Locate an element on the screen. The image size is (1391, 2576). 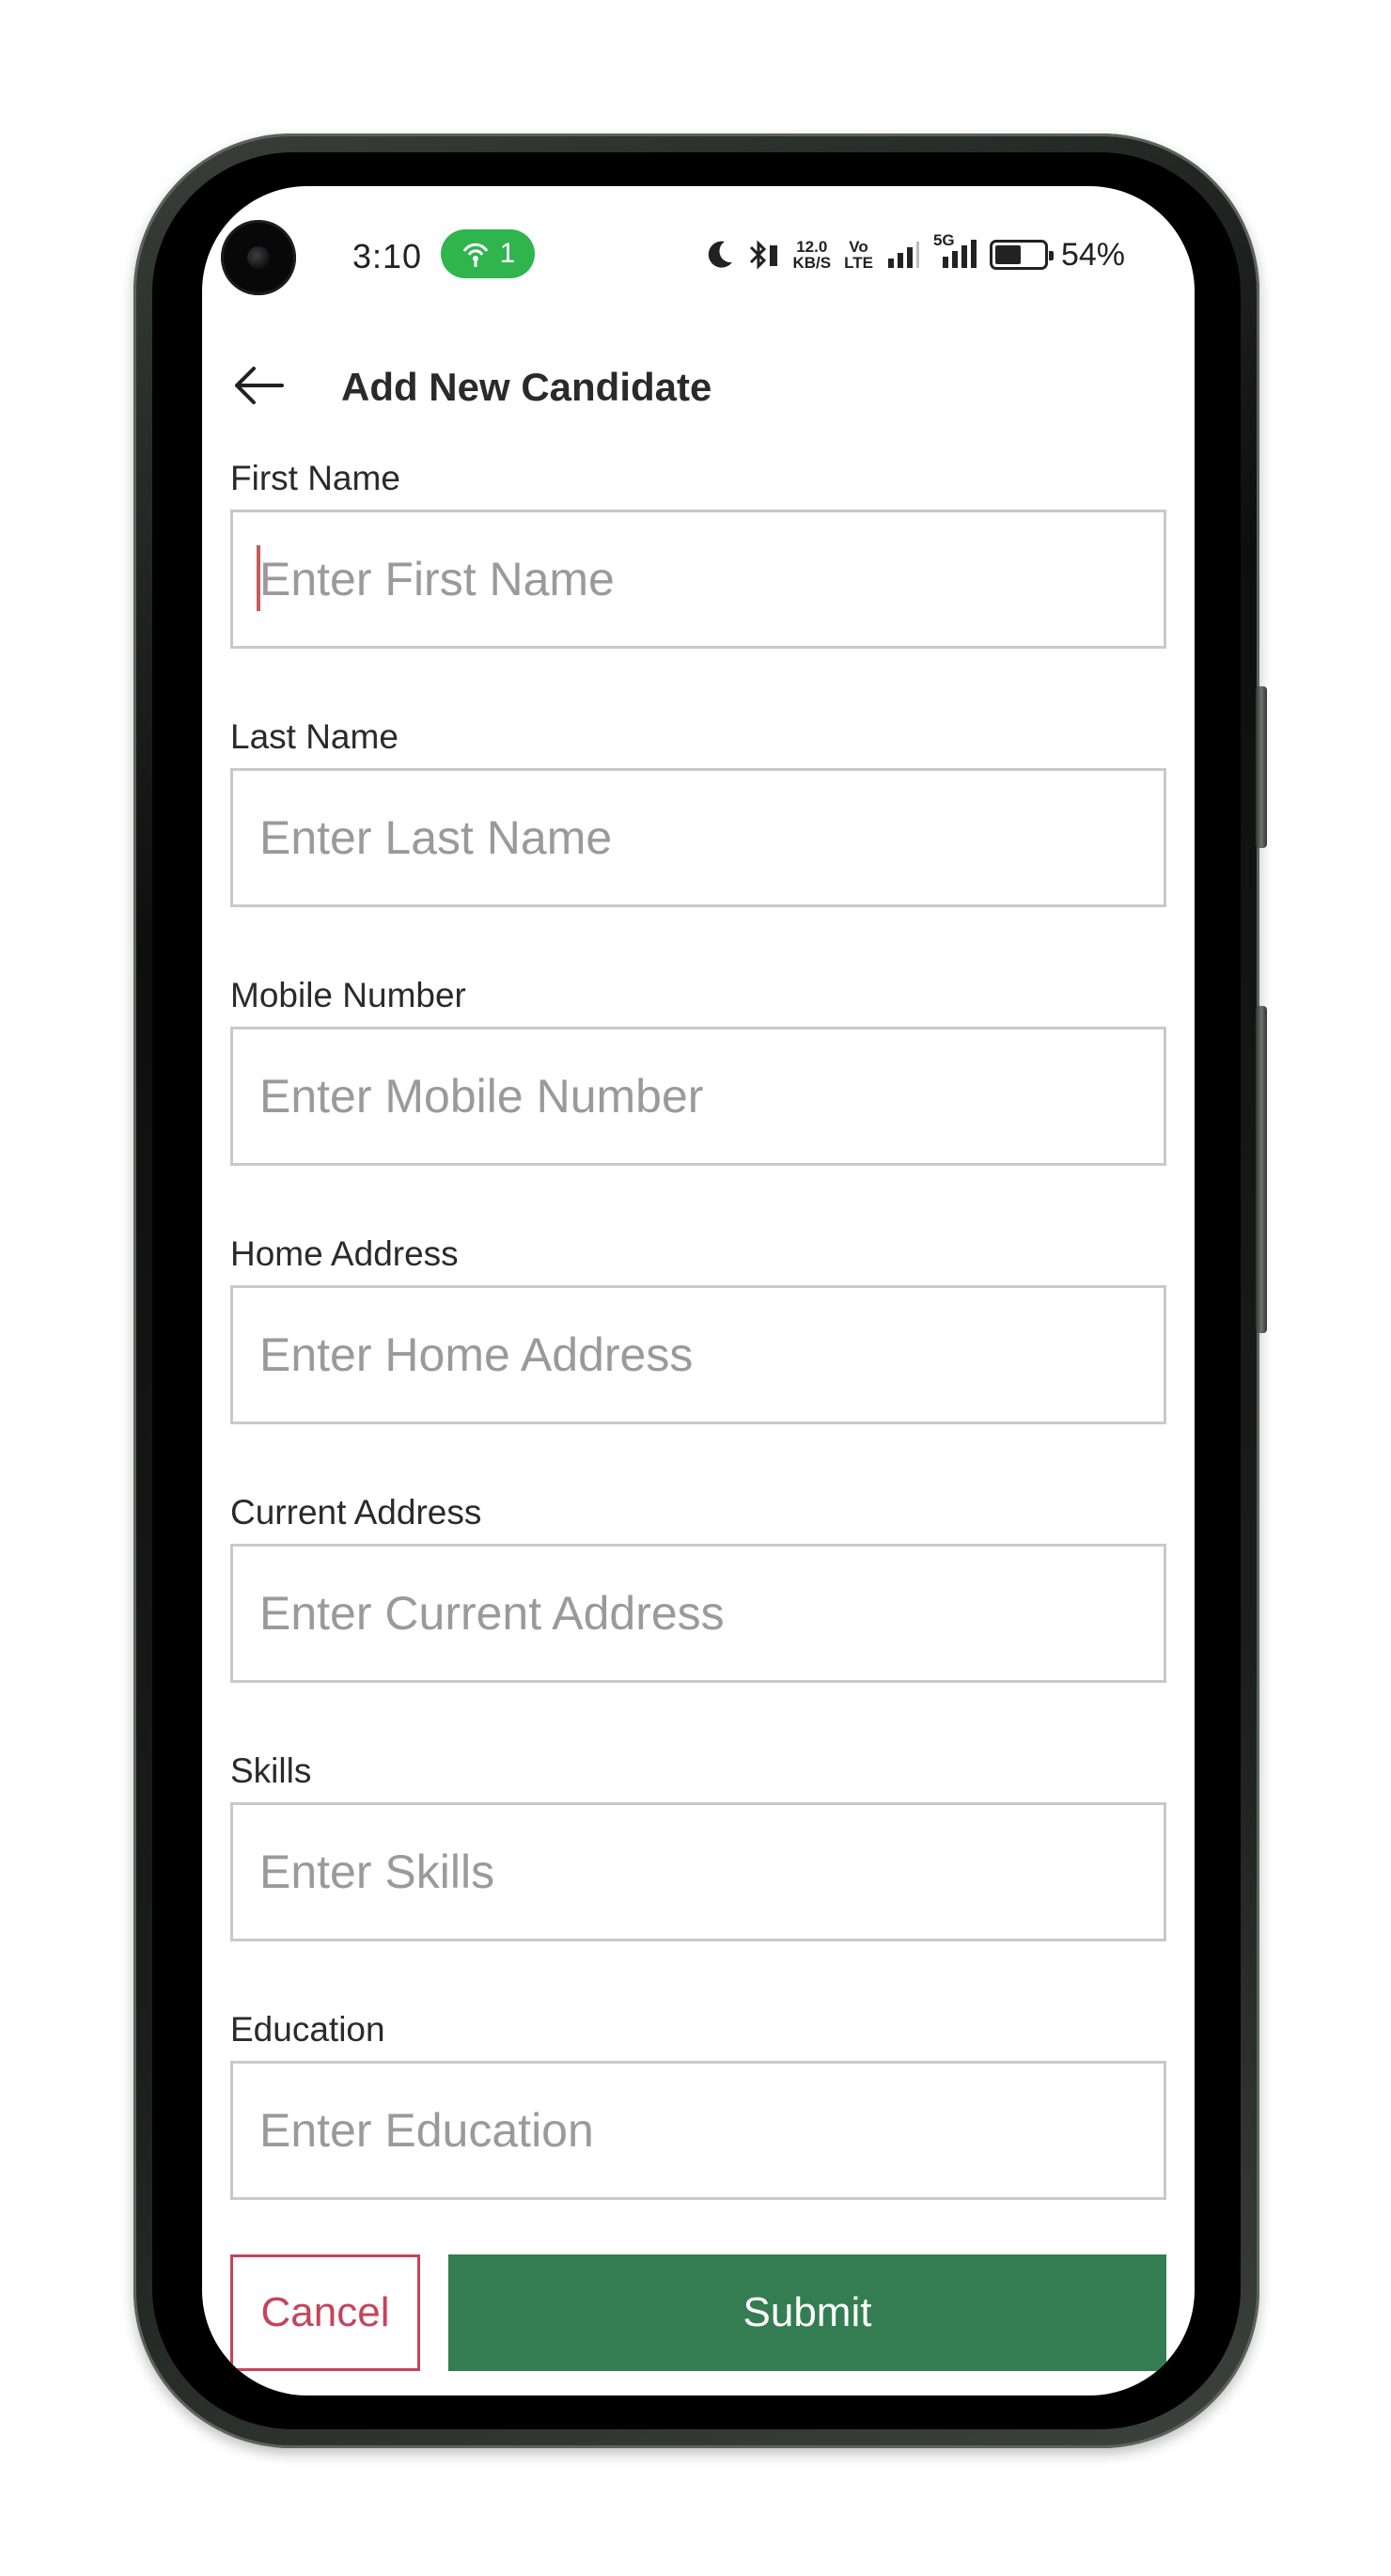
form-field-first-name: First Name is located at coordinates (698, 588).